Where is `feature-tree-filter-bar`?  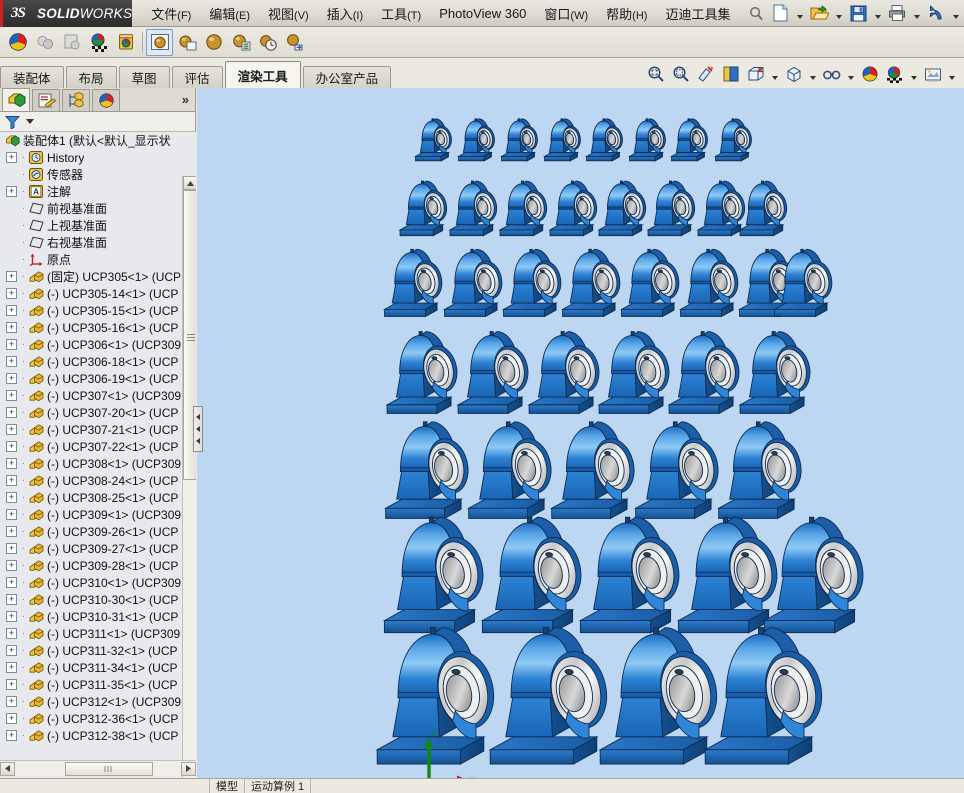 feature-tree-filter-bar is located at coordinates (97, 122).